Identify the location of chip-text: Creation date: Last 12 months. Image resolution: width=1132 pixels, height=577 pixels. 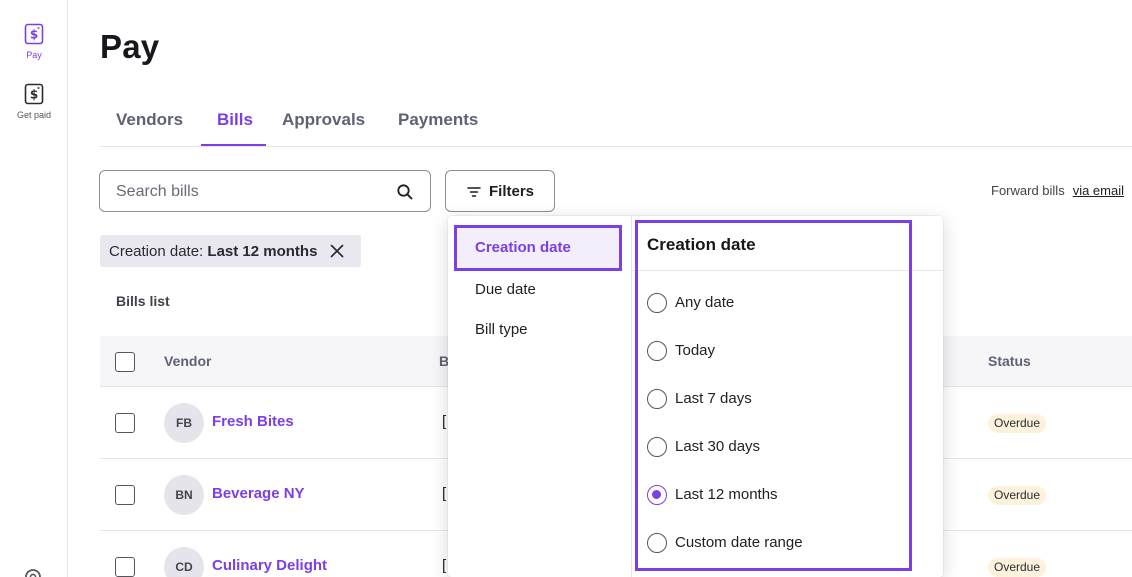
(213, 251).